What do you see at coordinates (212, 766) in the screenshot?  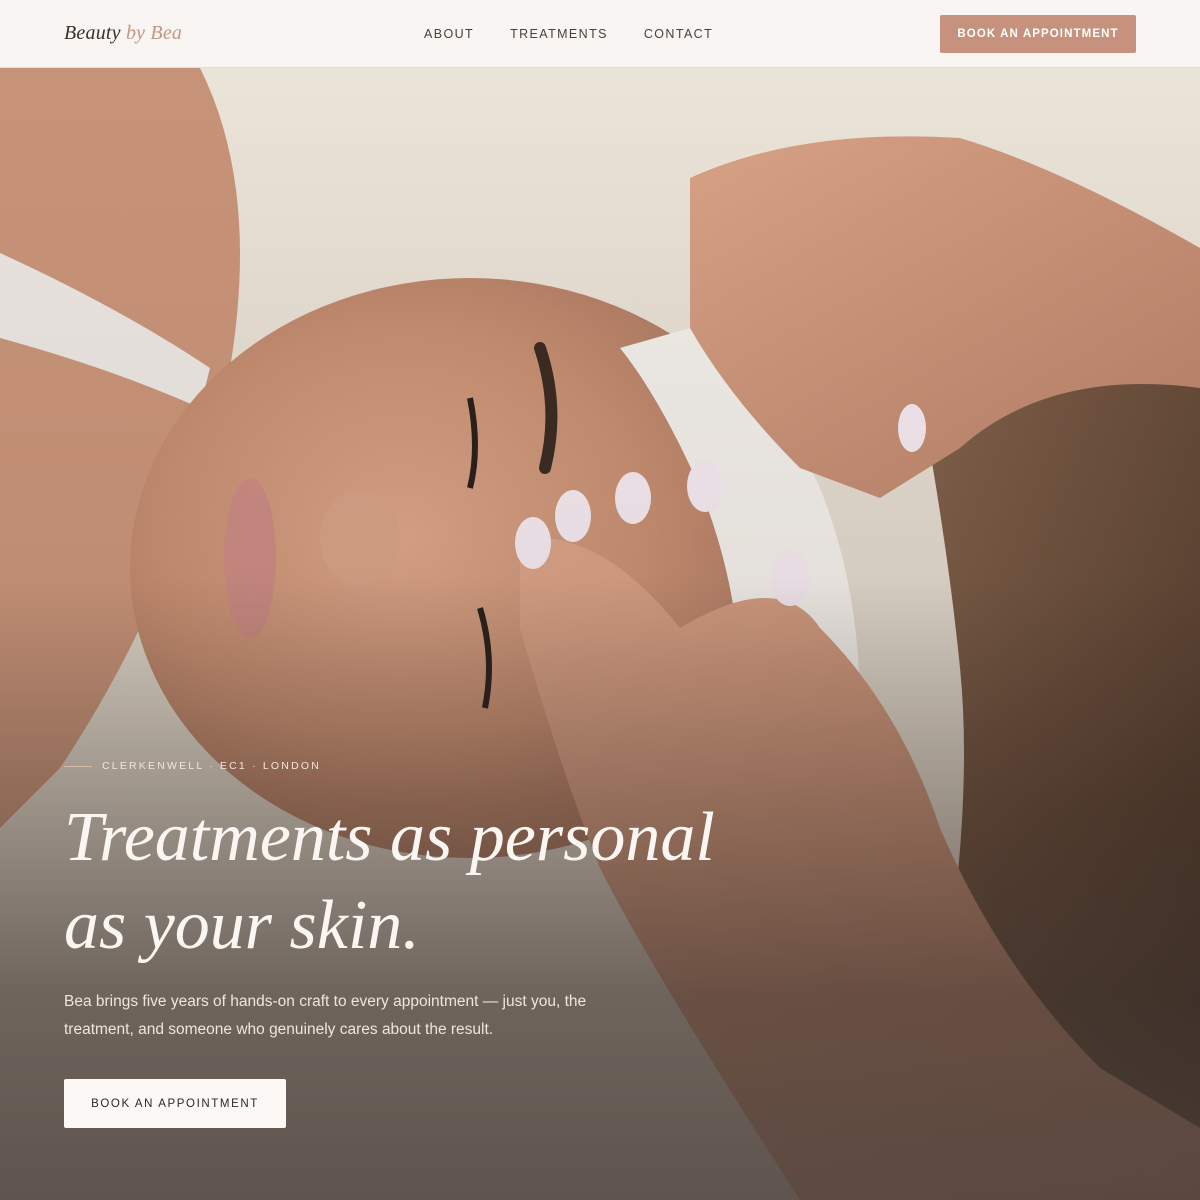 I see `location-label: CLERKENWELL · EC1 · LONDON` at bounding box center [212, 766].